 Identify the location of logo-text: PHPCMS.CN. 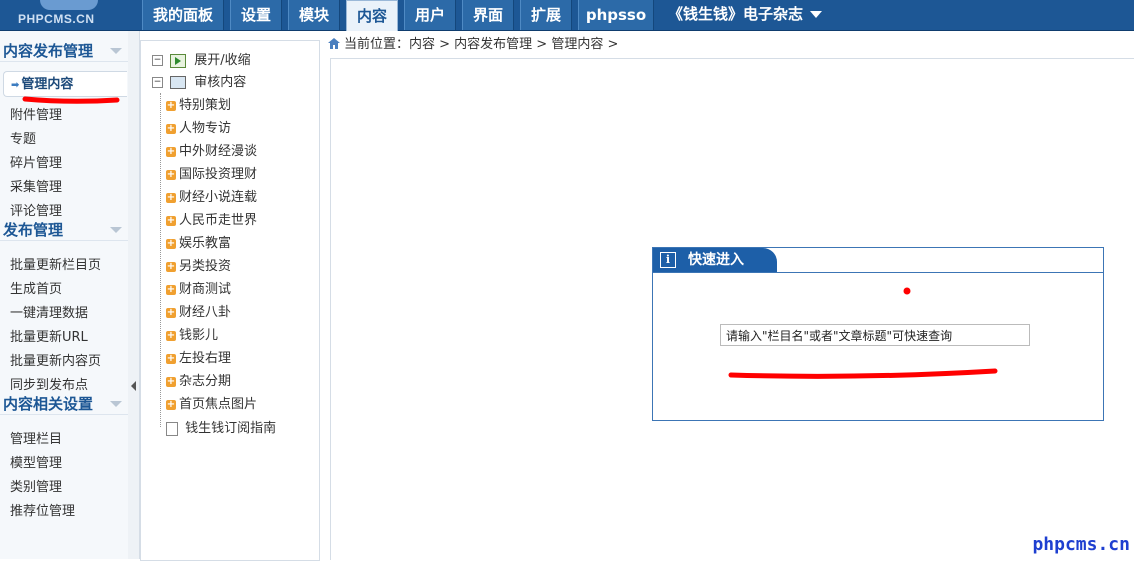
(56, 19).